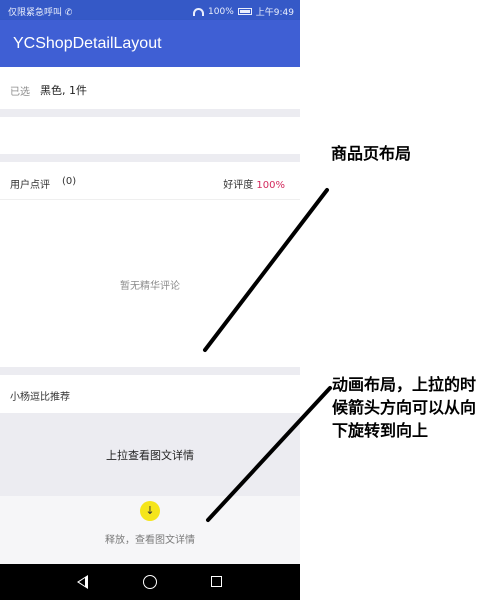 The image size is (491, 600). What do you see at coordinates (269, 454) in the screenshot?
I see `annotation-line-animation` at bounding box center [269, 454].